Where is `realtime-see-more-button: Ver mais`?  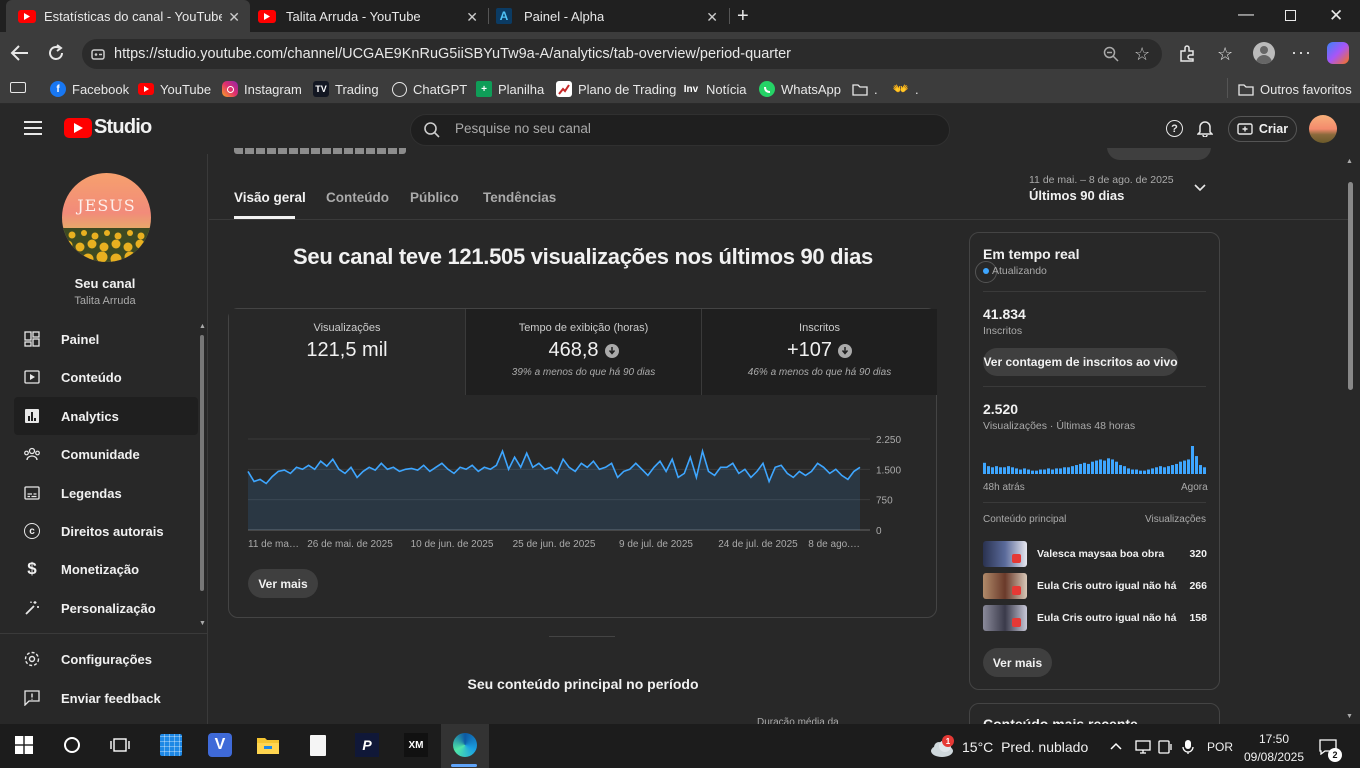 realtime-see-more-button: Ver mais is located at coordinates (1017, 662).